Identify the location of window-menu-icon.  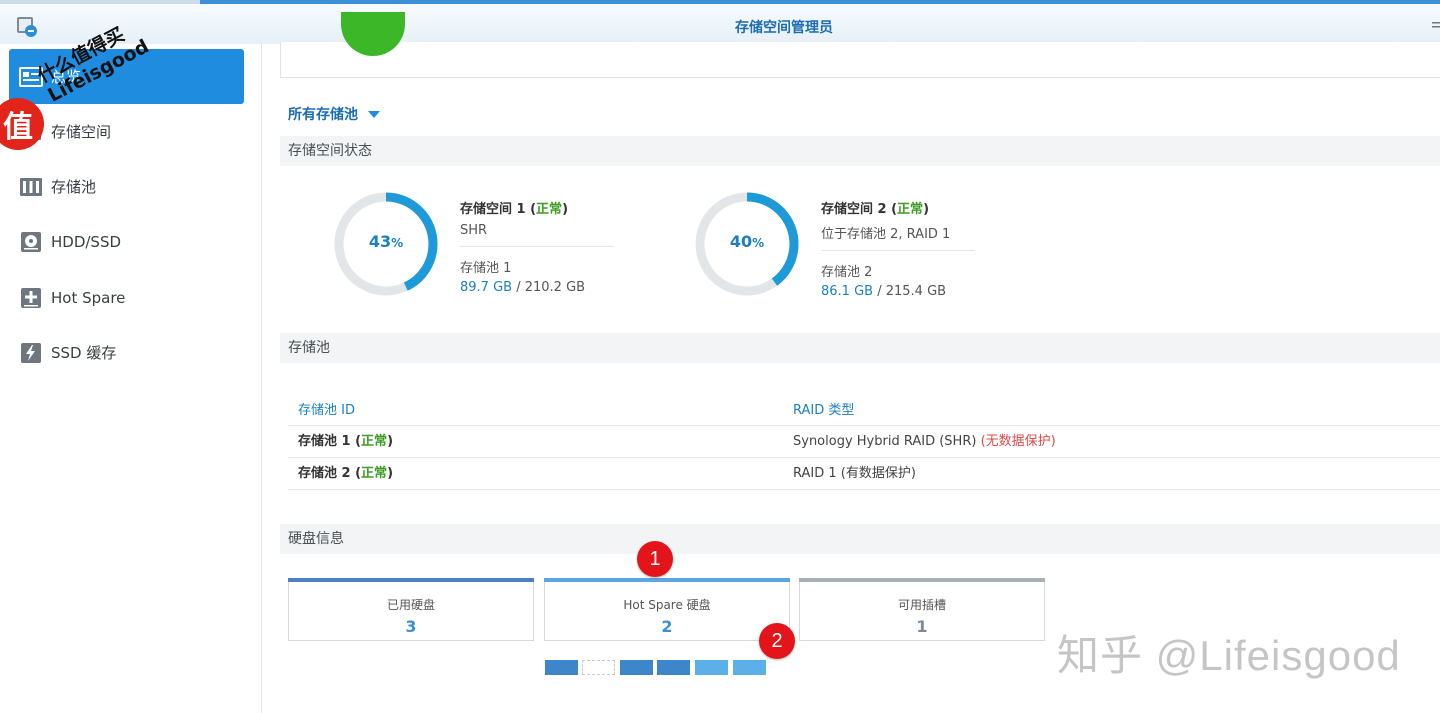
(1435, 24).